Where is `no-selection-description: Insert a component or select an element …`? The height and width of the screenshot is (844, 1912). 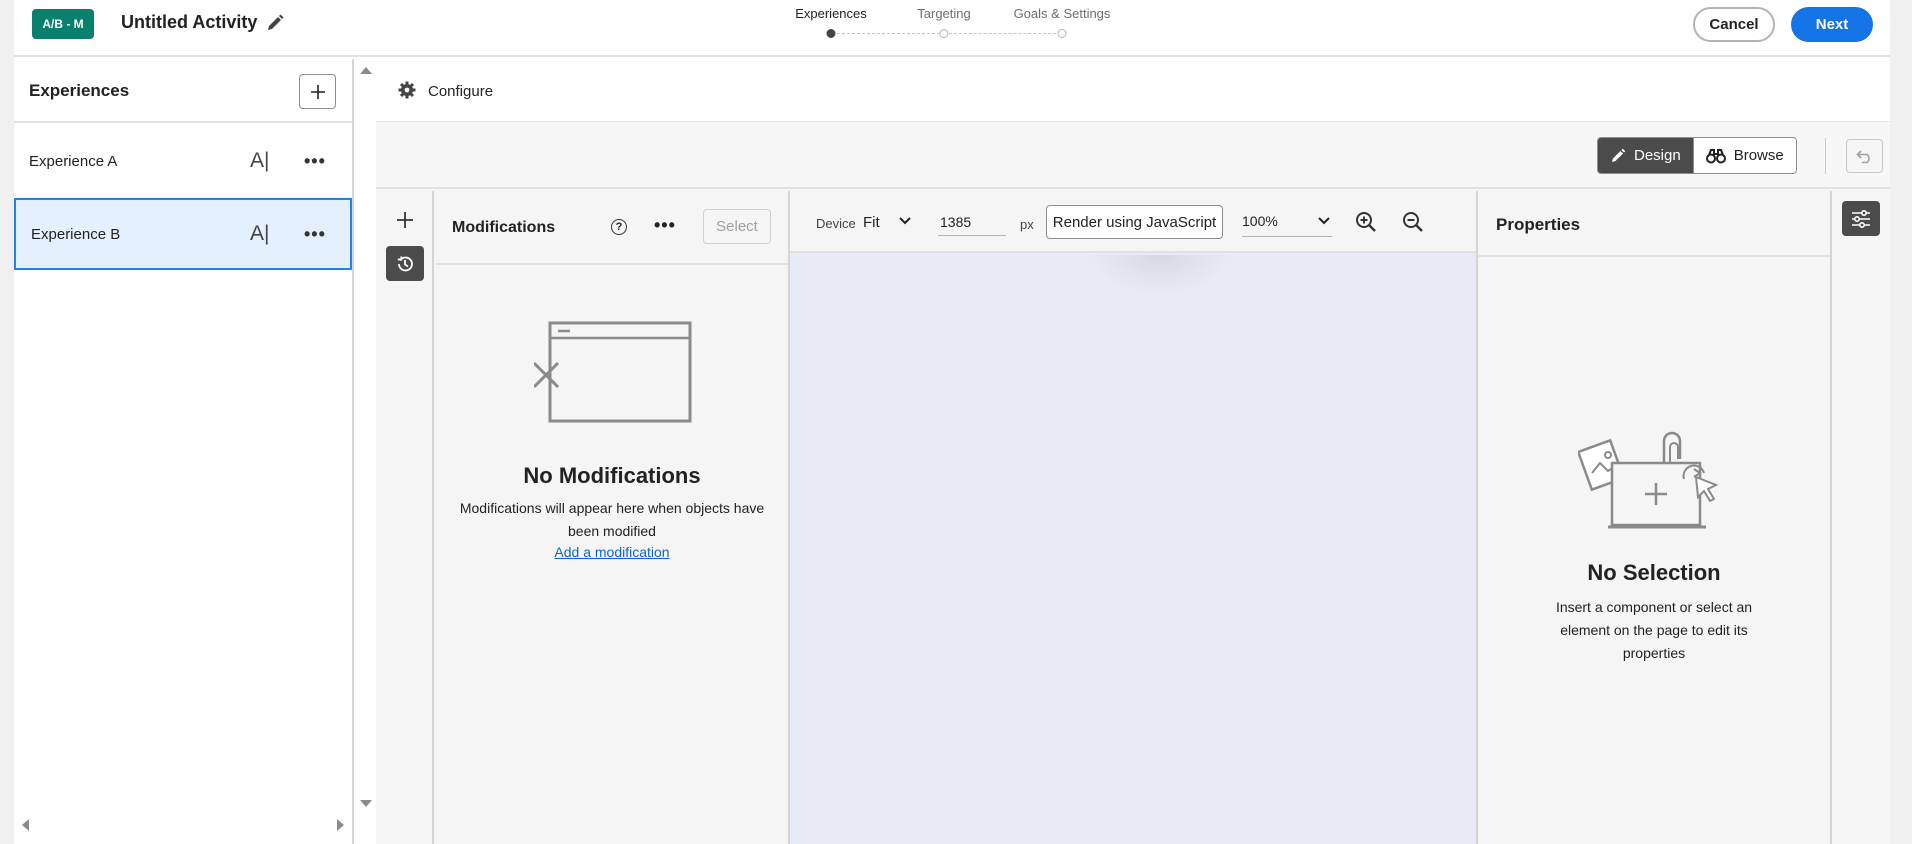 no-selection-description: Insert a component or select an element … is located at coordinates (1654, 630).